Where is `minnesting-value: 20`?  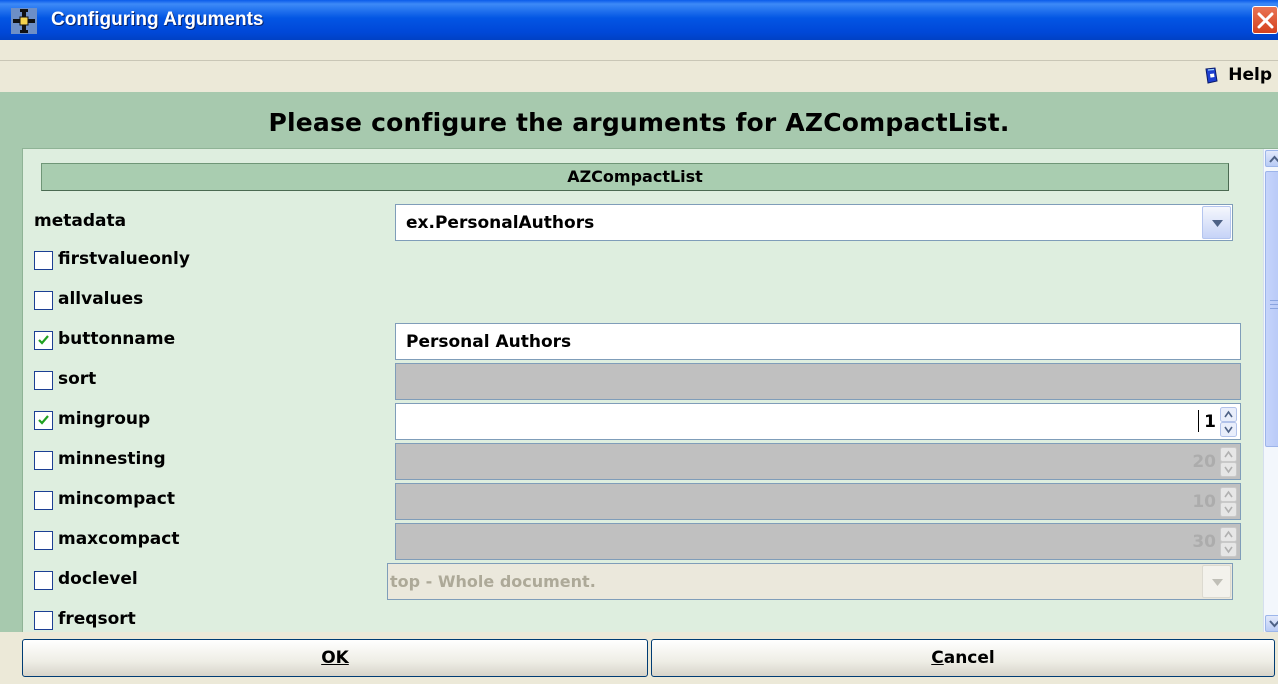 minnesting-value: 20 is located at coordinates (1204, 462).